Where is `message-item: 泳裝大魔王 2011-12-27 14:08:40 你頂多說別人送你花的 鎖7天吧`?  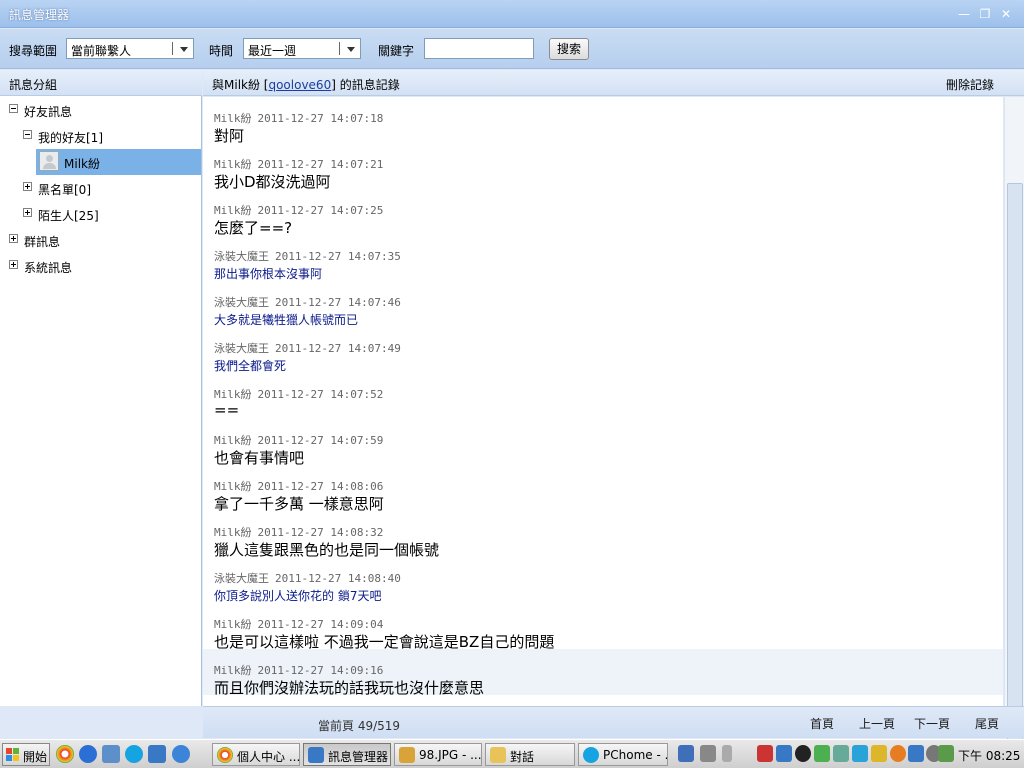
message-item: 泳裝大魔王 2011-12-27 14:08:40 你頂多說別人送你花的 鎖7天吧 is located at coordinates (603, 580).